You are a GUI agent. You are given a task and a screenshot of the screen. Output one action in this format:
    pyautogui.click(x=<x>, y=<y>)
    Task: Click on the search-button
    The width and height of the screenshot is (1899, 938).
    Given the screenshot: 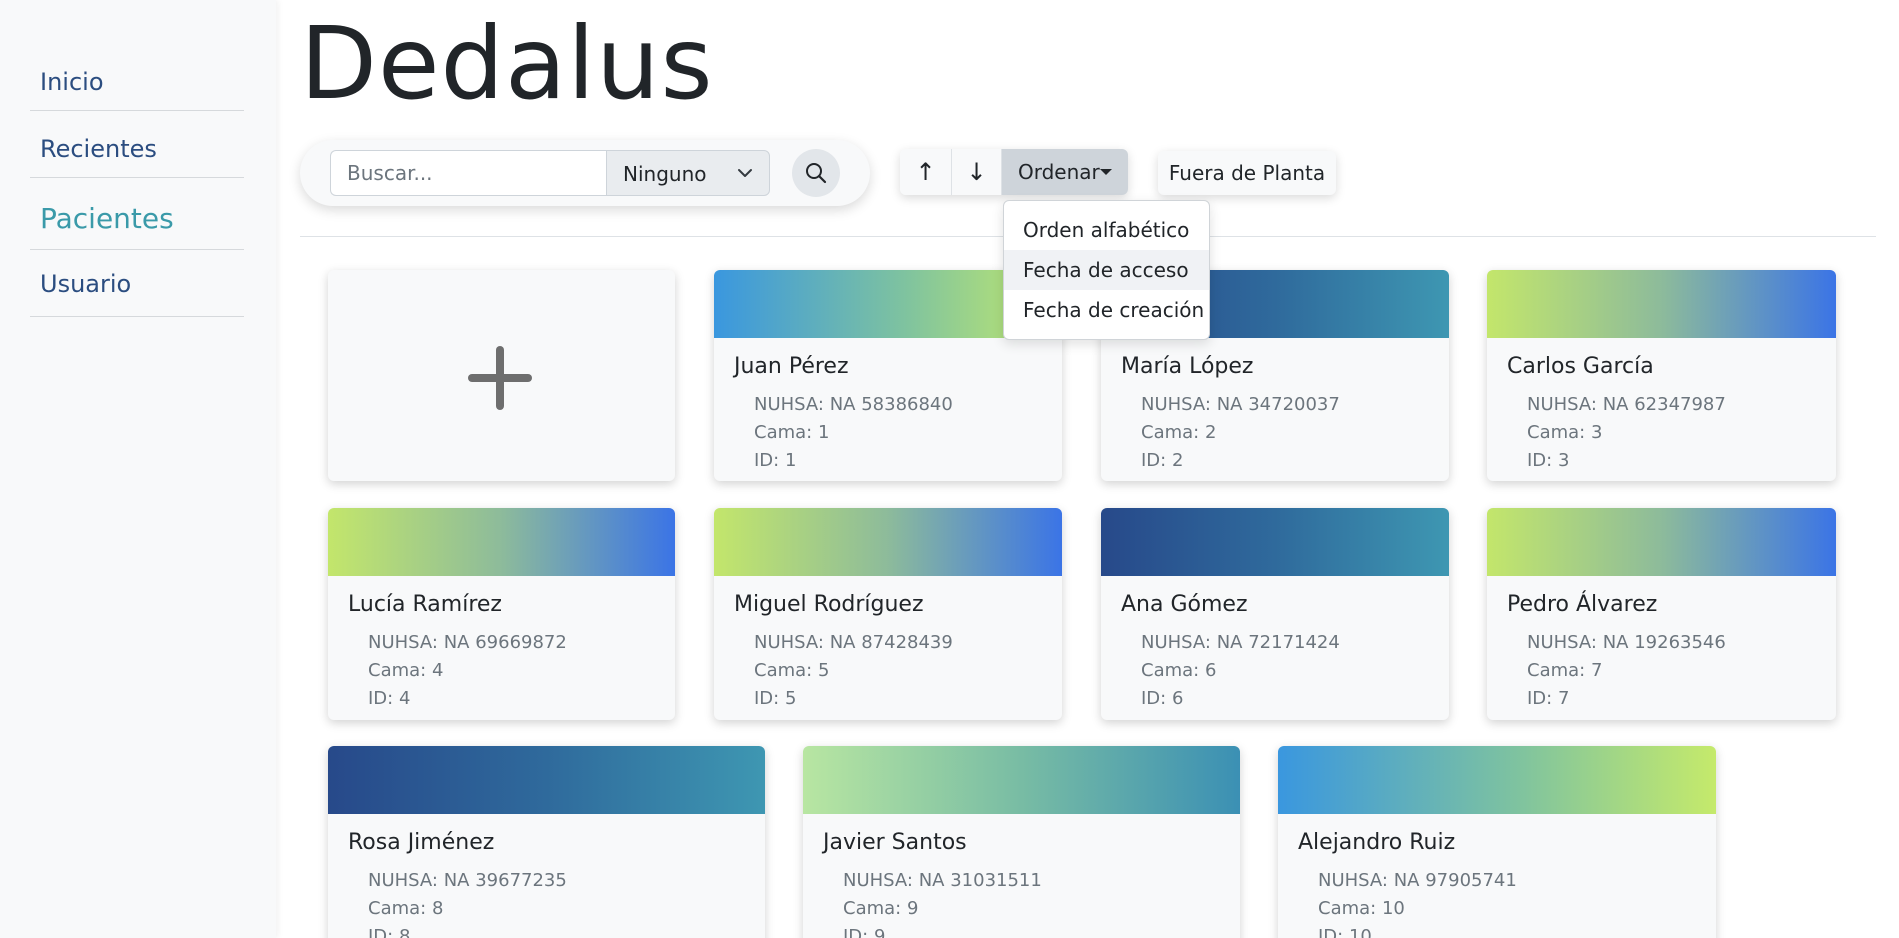 What is the action you would take?
    pyautogui.click(x=816, y=173)
    